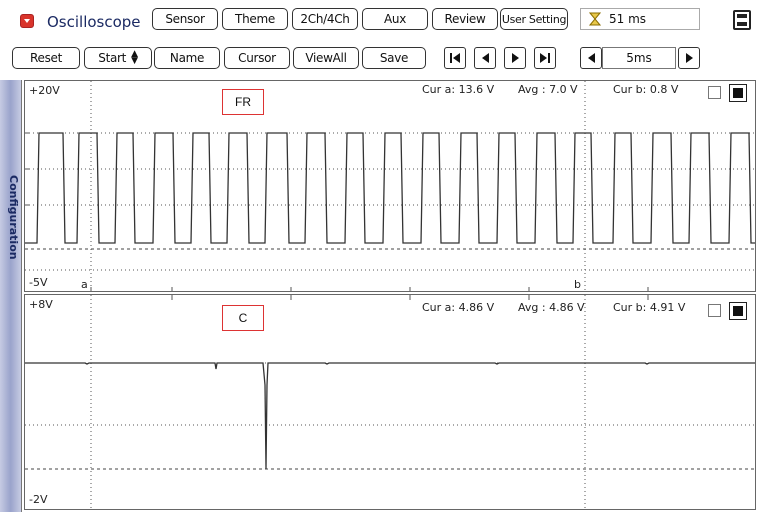 This screenshot has height=512, width=758. What do you see at coordinates (13, 217) in the screenshot?
I see `configuration-label: Configuration` at bounding box center [13, 217].